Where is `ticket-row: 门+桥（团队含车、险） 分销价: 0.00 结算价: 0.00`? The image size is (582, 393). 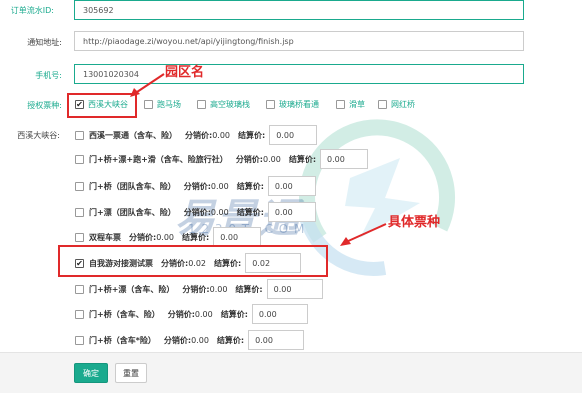
ticket-row: 门+桥（团队含车、险） 分销价: 0.00 结算价: 0.00 is located at coordinates (195, 186).